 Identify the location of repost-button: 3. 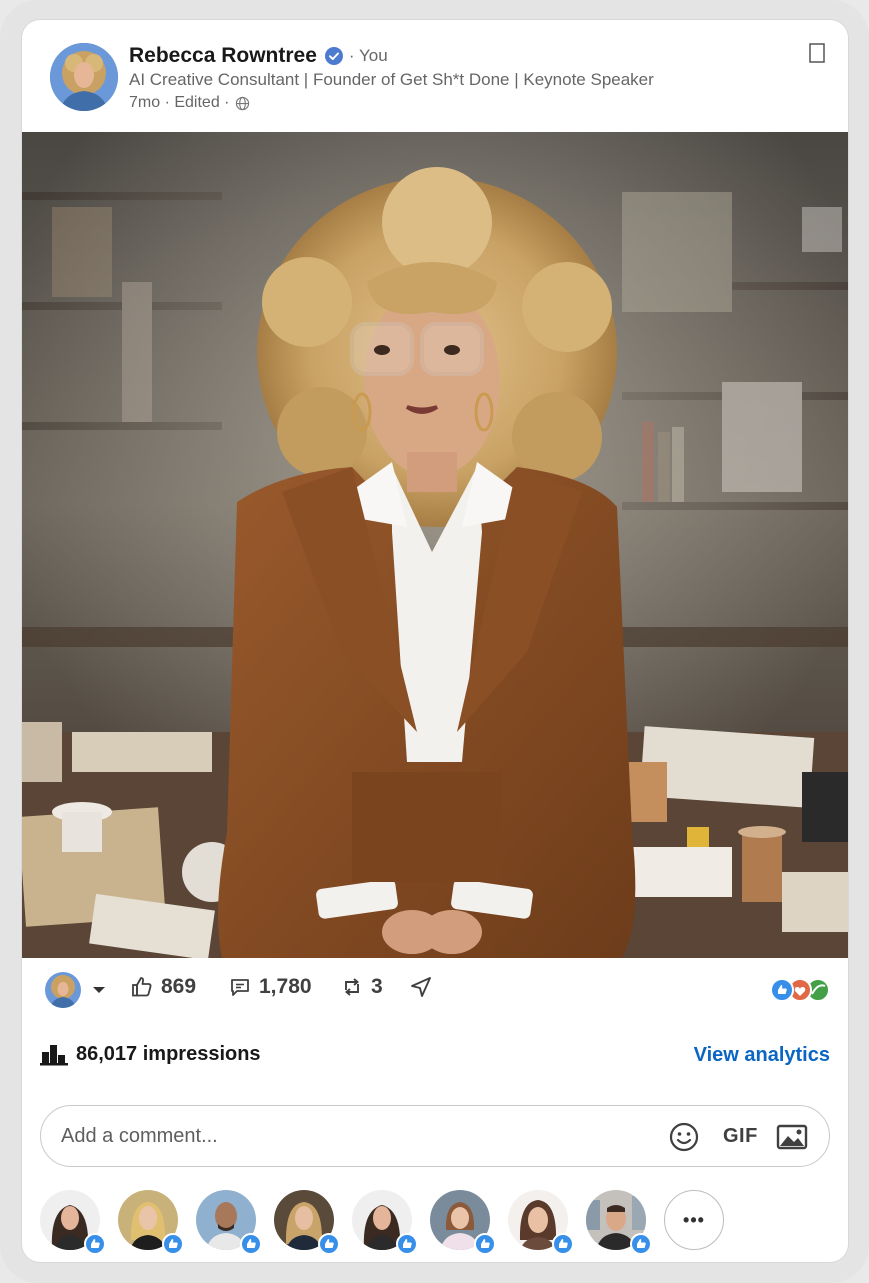
(361, 987).